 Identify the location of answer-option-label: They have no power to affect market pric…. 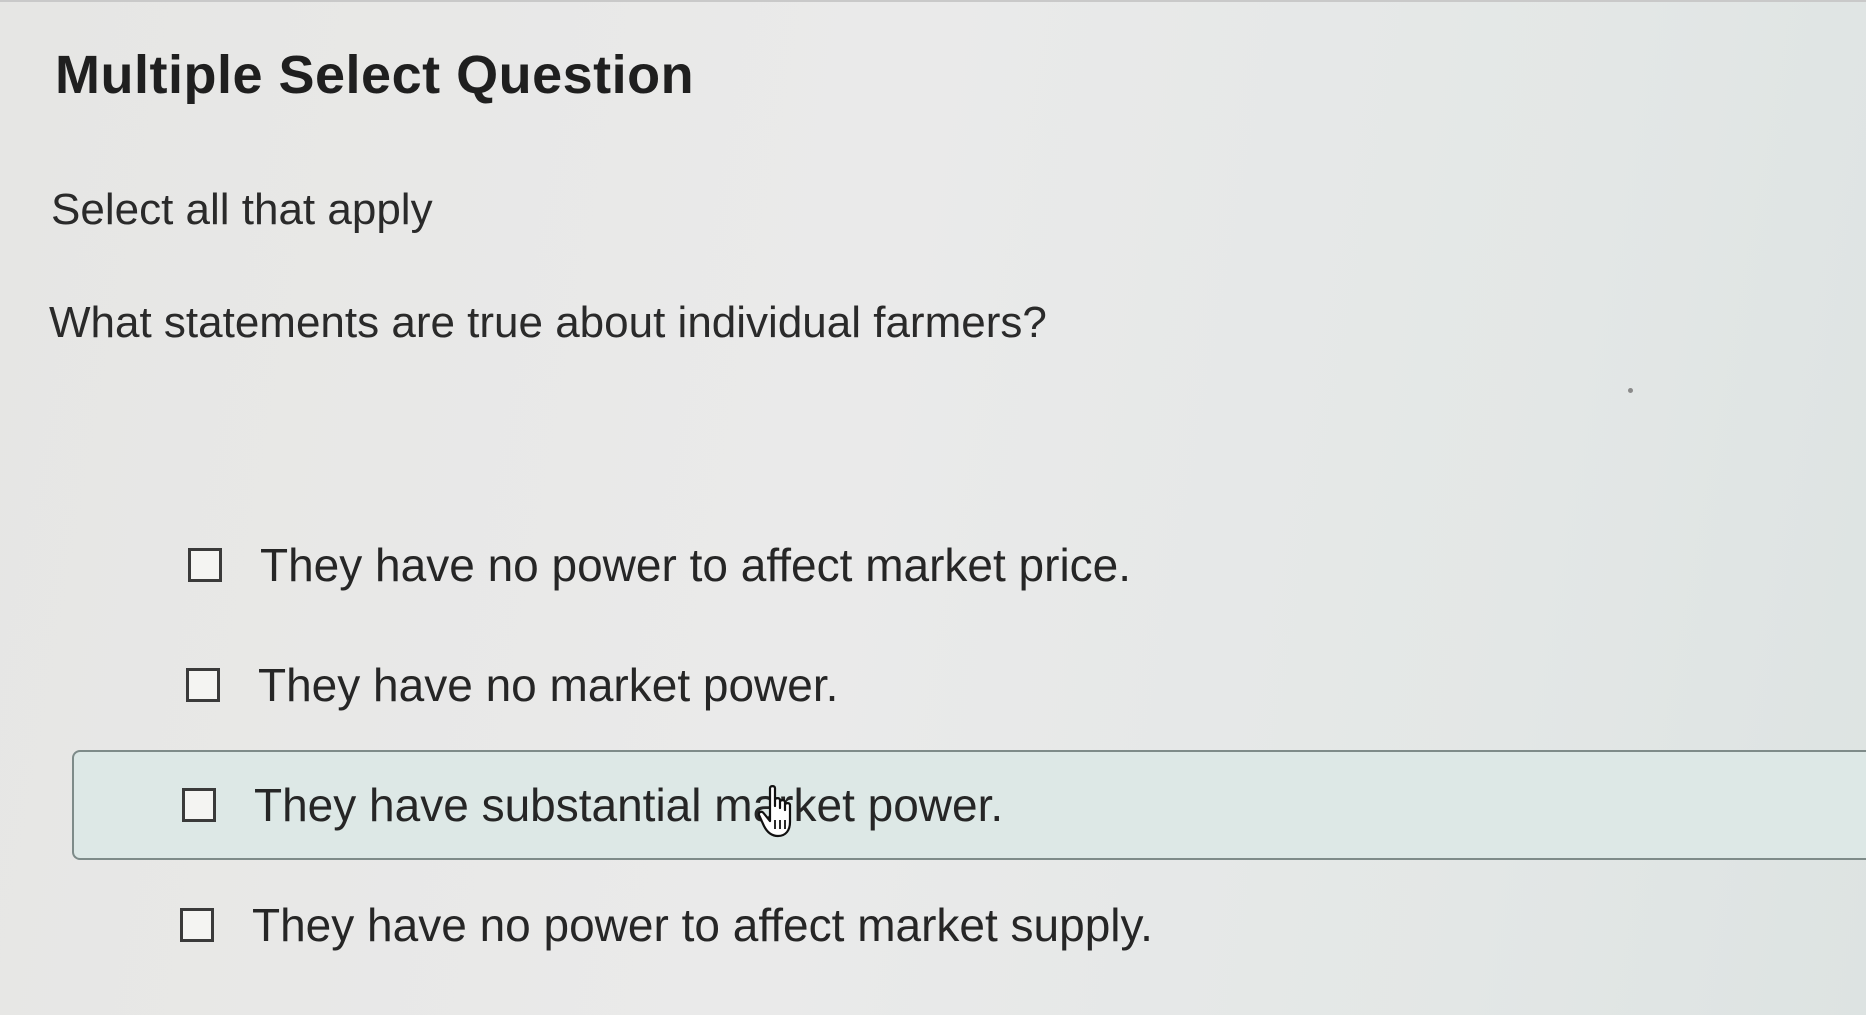
(696, 565).